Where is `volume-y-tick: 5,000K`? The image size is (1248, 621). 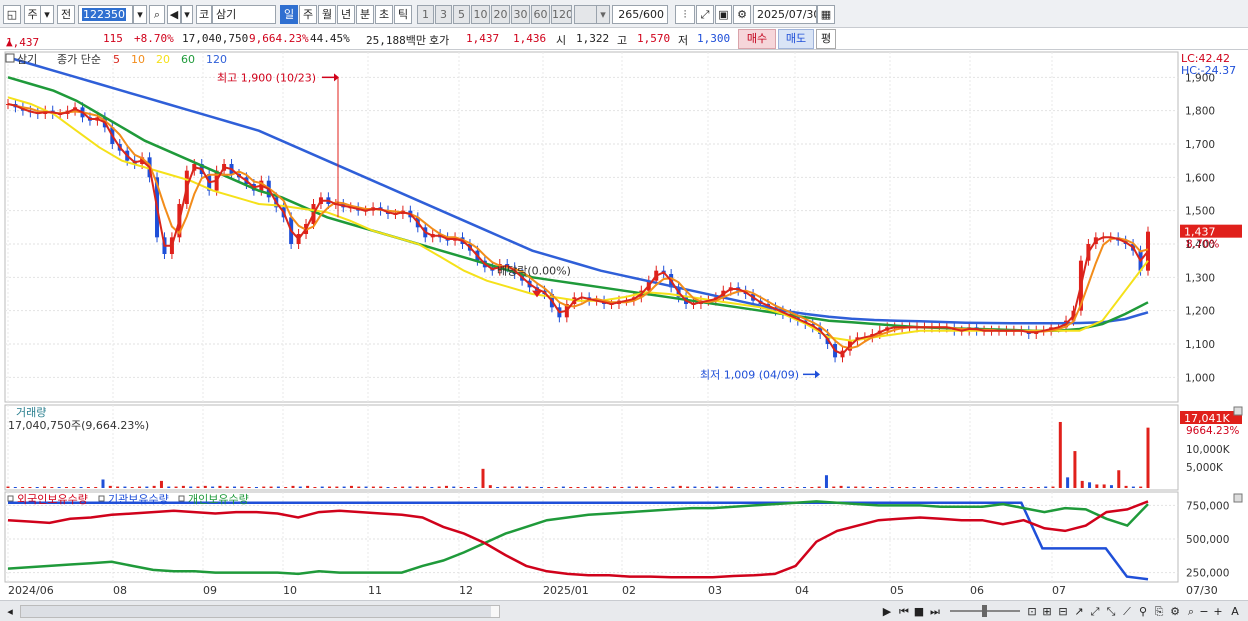 volume-y-tick: 5,000K is located at coordinates (1205, 468).